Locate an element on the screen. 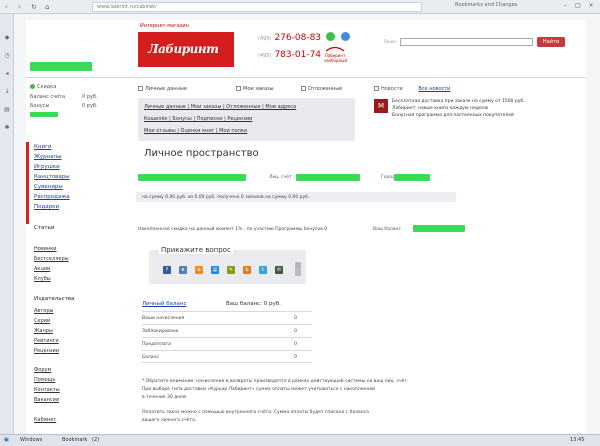 This screenshot has width=600, height=446. balance-label: Ваш баланс is located at coordinates (387, 229).